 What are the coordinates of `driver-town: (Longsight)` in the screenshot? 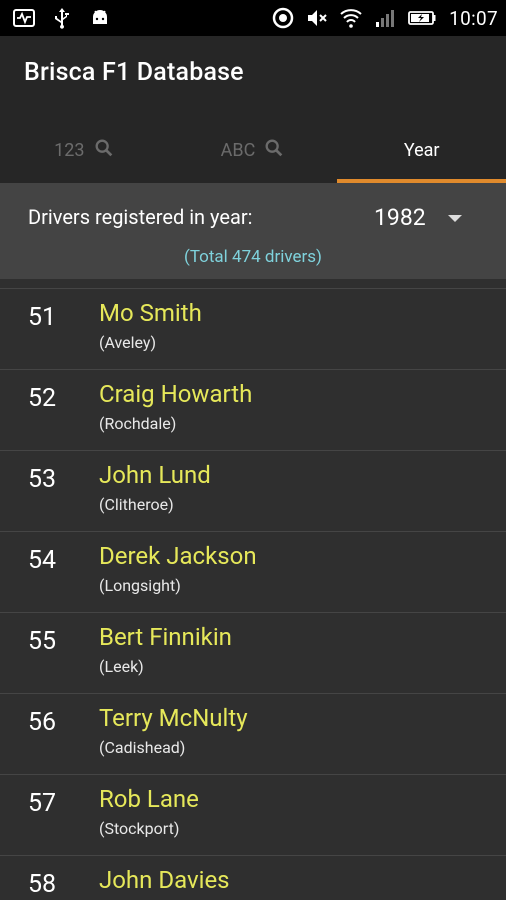 It's located at (140, 585).